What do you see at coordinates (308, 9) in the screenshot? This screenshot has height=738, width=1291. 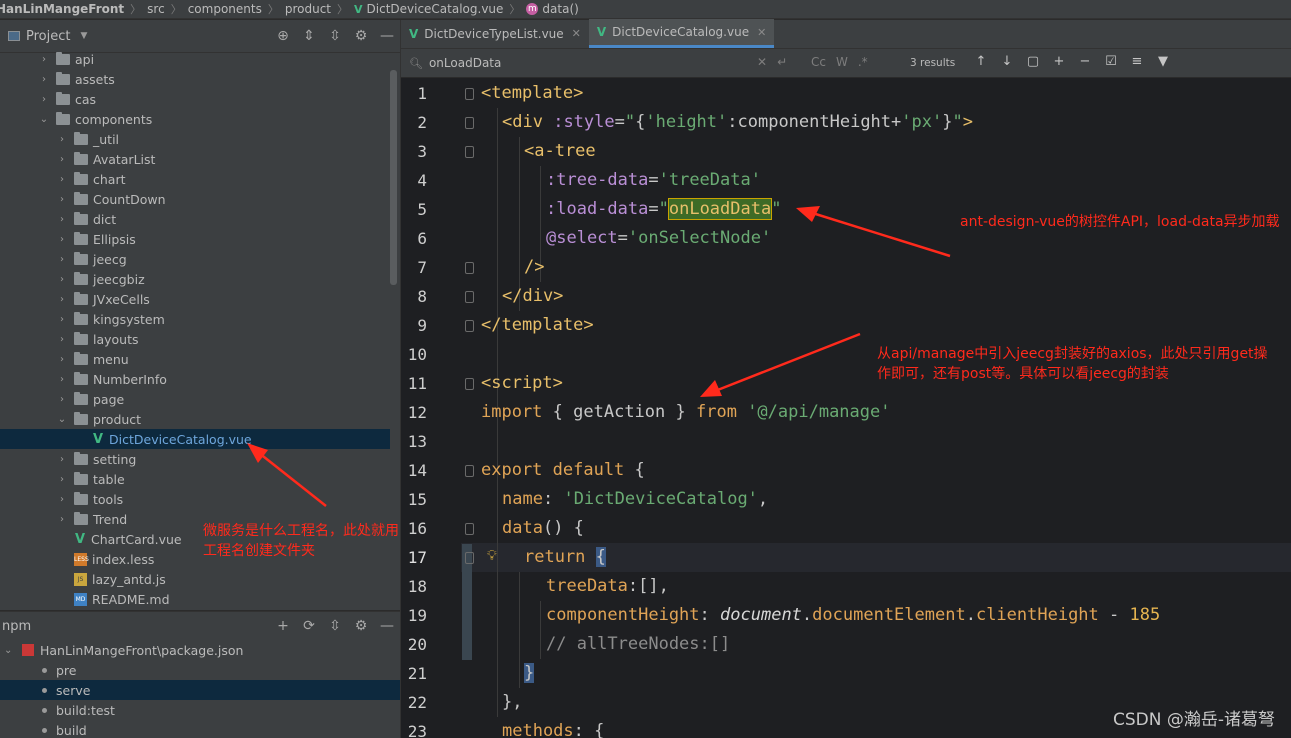 I see `breadcrumb-item: product` at bounding box center [308, 9].